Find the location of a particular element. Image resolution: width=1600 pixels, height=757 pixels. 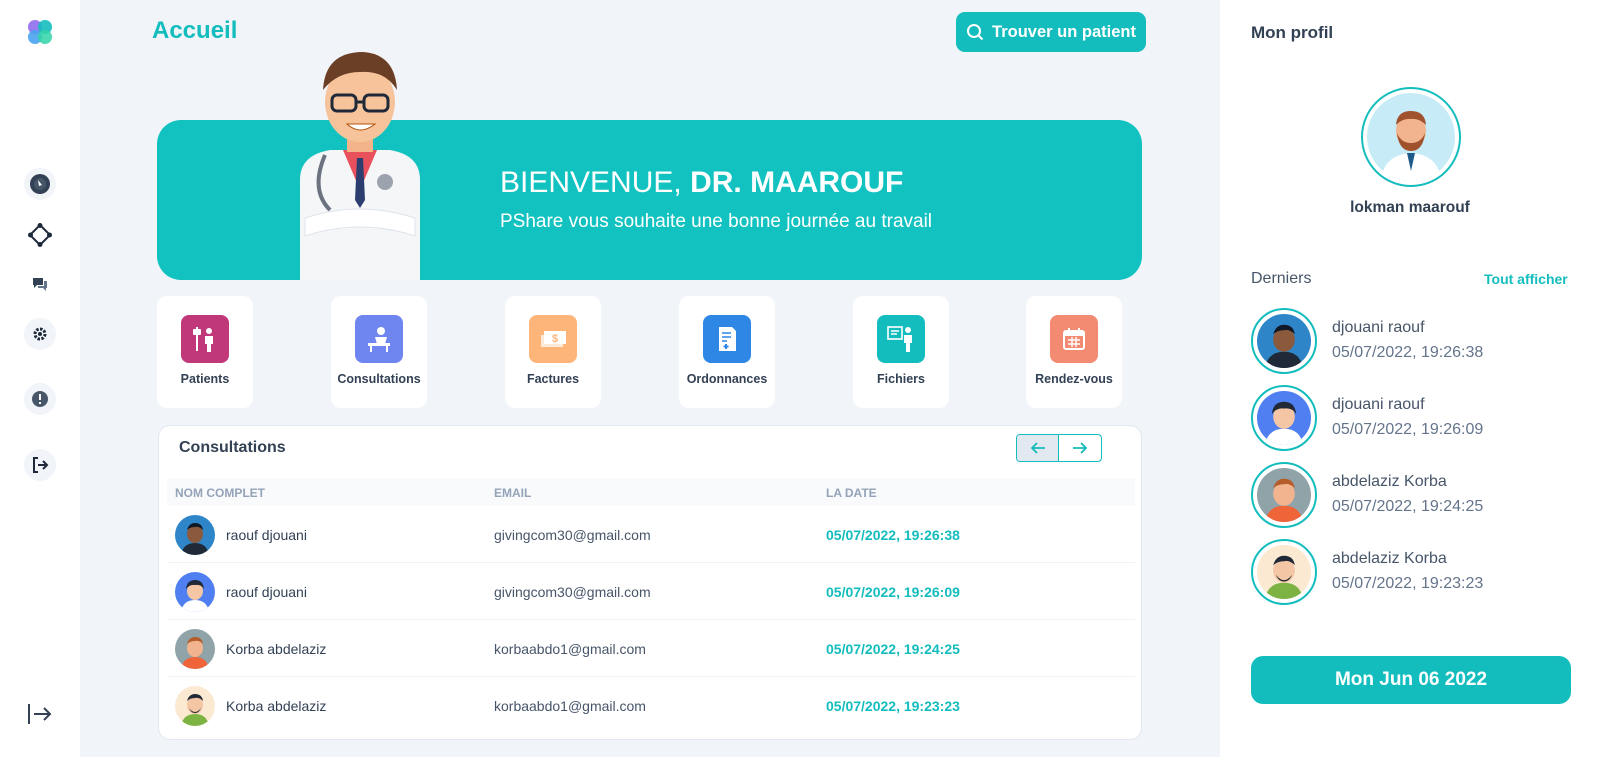

recent-date: 05/07/2022, 19:26:38 is located at coordinates (1408, 352).